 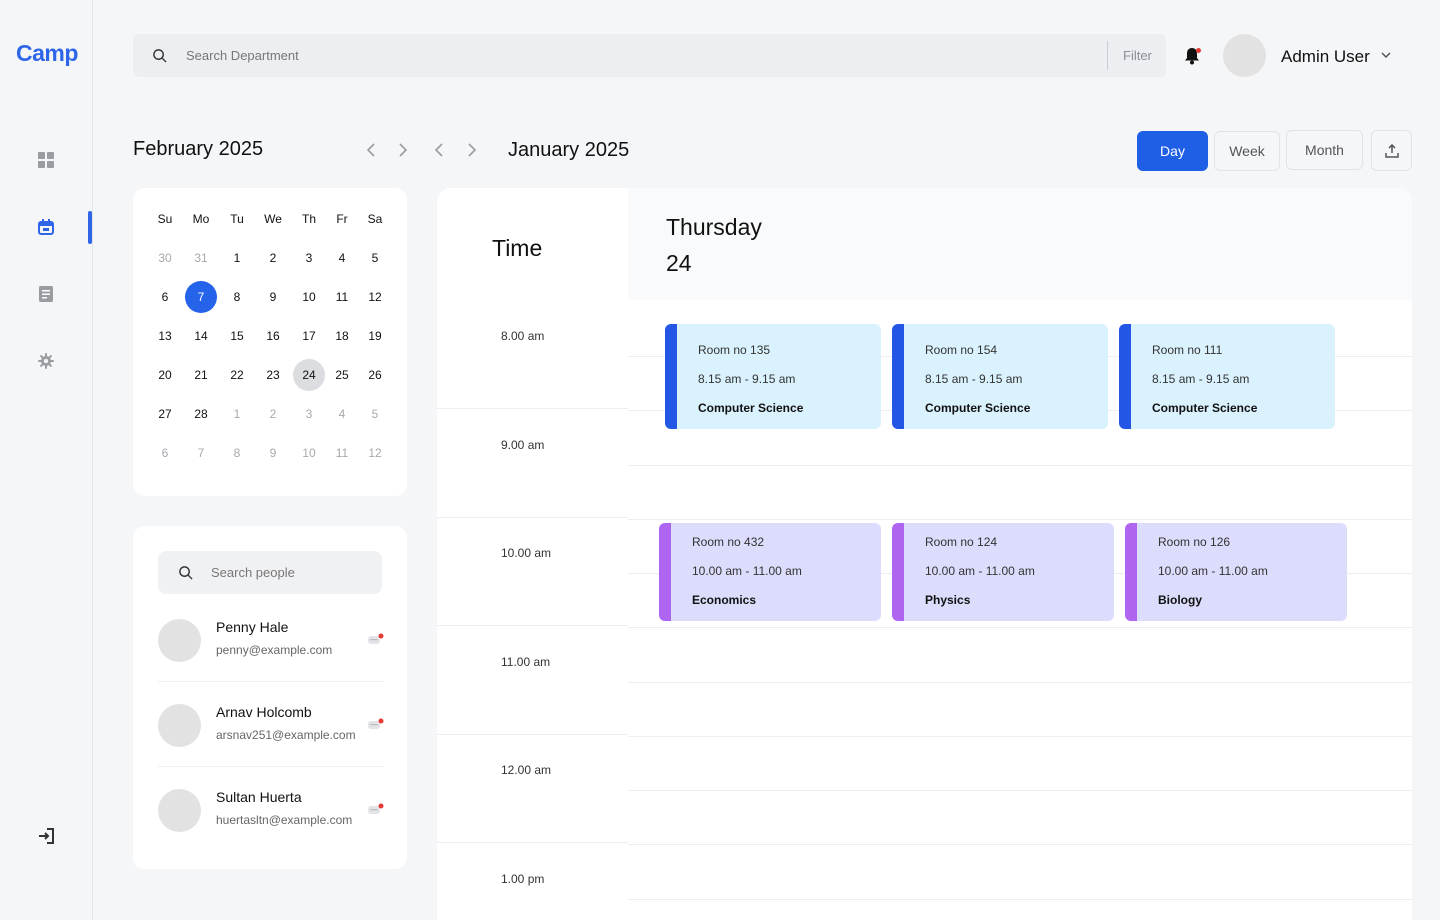 I want to click on calendar-day: 15, so click(x=237, y=336).